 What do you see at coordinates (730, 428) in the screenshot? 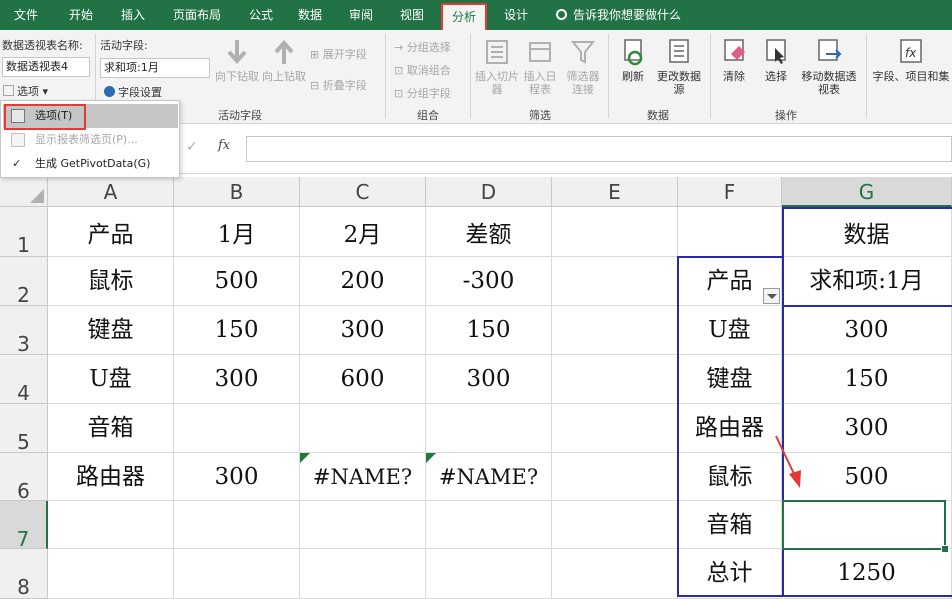
I see `cell-f5: 路由器` at bounding box center [730, 428].